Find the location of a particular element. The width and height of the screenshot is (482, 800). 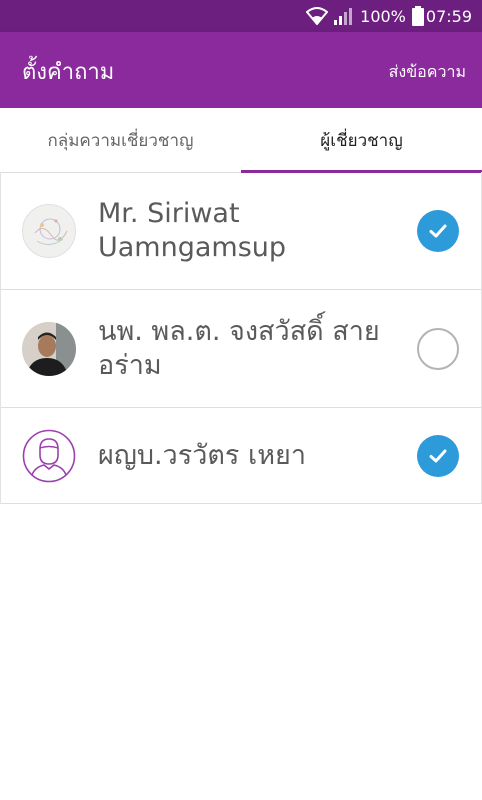

tab-experts: ผู้เชี่ยวชาญ is located at coordinates (361, 140).